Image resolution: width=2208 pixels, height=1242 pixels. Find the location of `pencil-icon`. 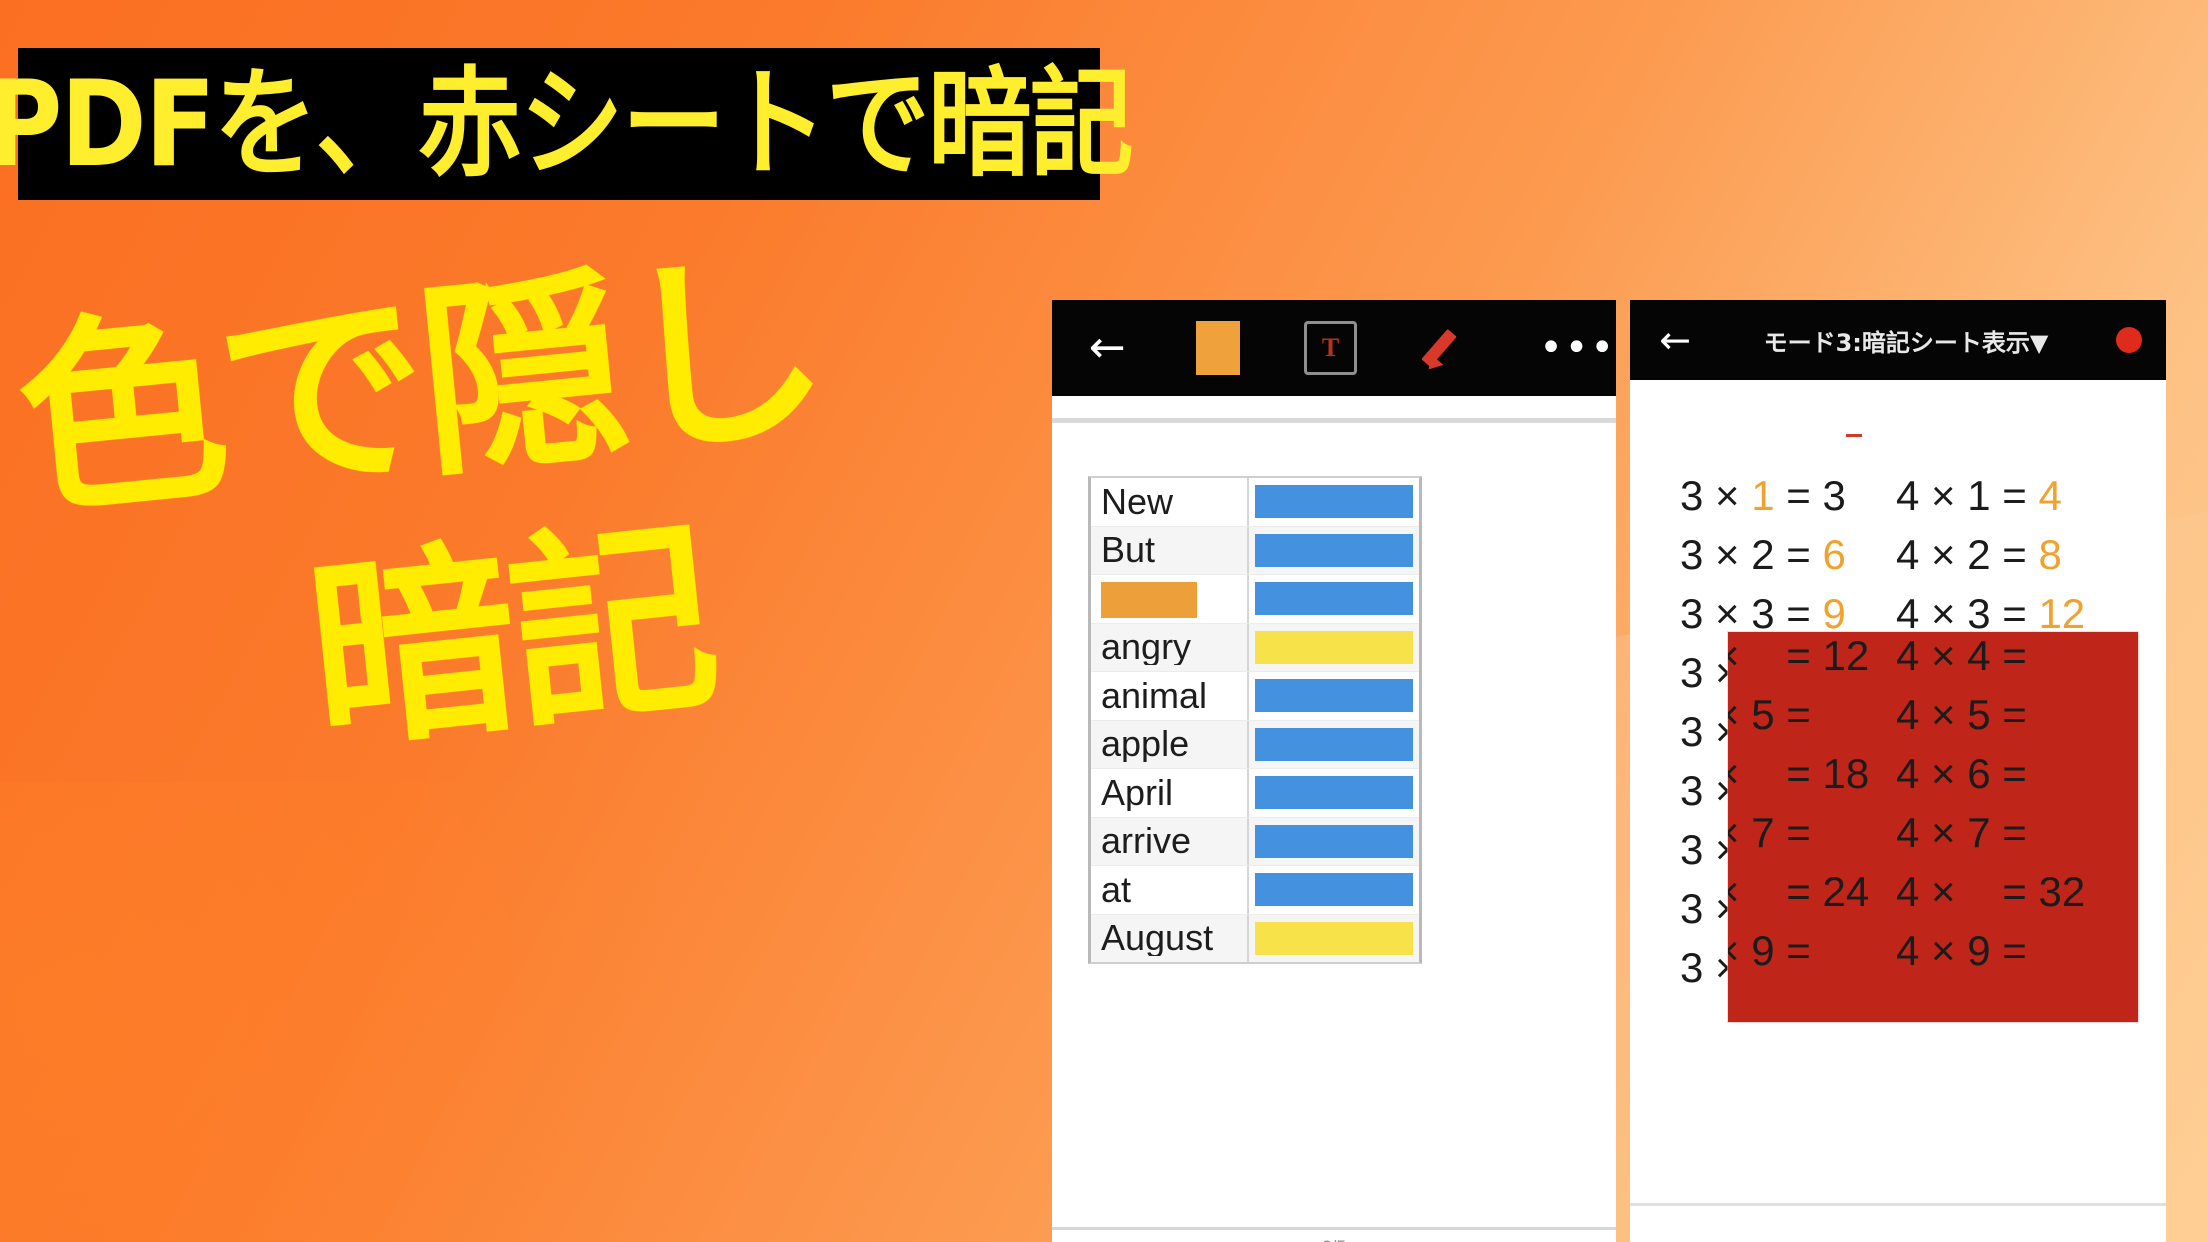

pencil-icon is located at coordinates (1446, 348).